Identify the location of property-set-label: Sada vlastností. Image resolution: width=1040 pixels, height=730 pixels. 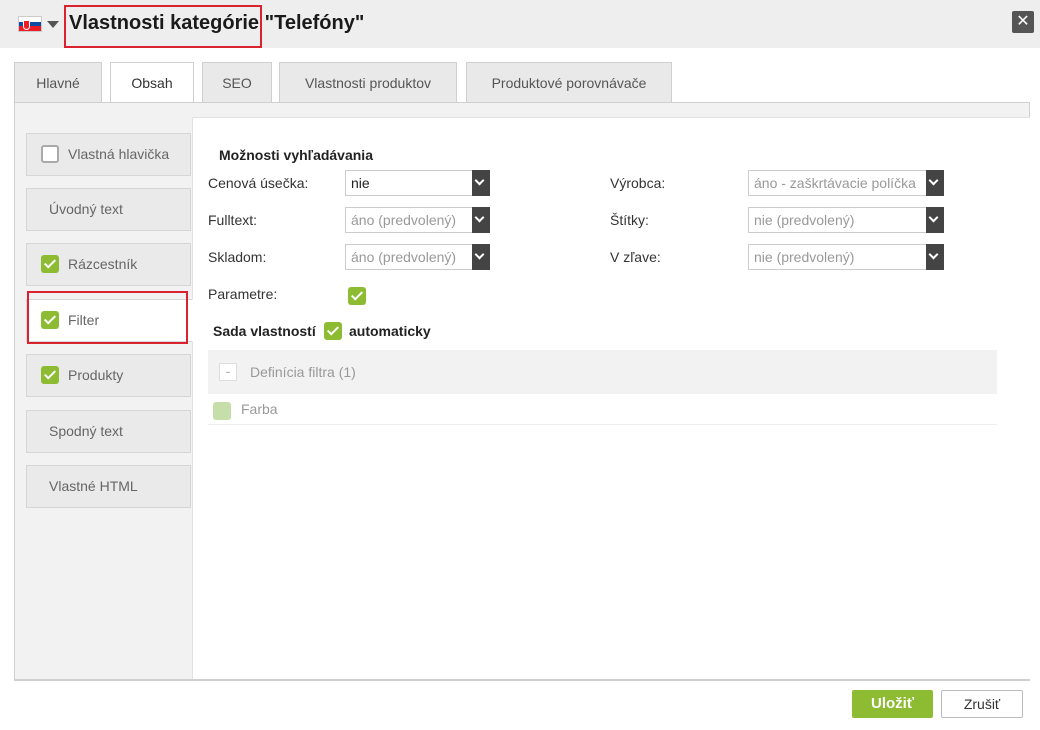
(264, 331).